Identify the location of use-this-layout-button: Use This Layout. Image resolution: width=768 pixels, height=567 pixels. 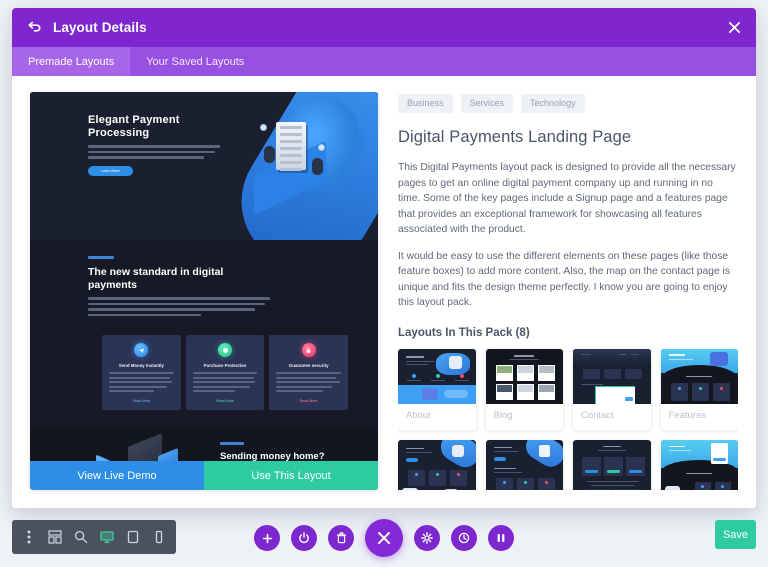
(291, 475).